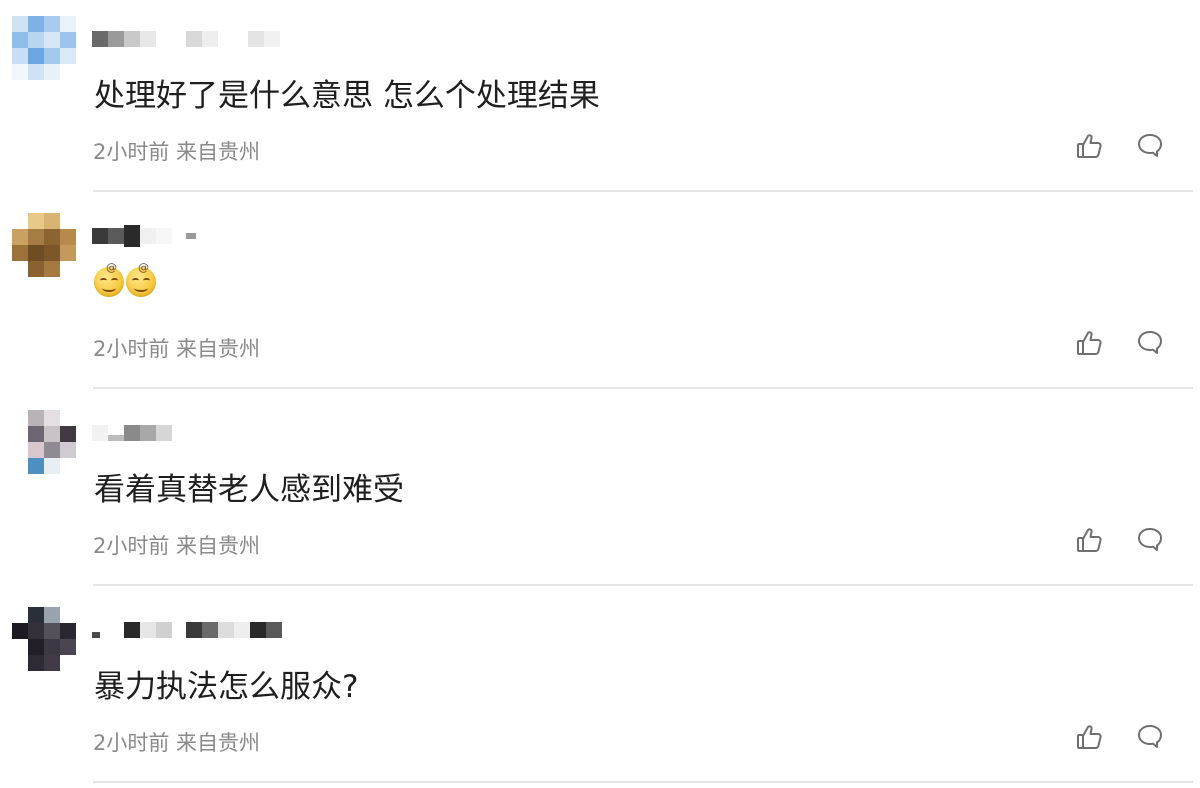 The width and height of the screenshot is (1200, 788). What do you see at coordinates (347, 96) in the screenshot?
I see `comment-text: 处理好了是什么意思 怎么个处理结果` at bounding box center [347, 96].